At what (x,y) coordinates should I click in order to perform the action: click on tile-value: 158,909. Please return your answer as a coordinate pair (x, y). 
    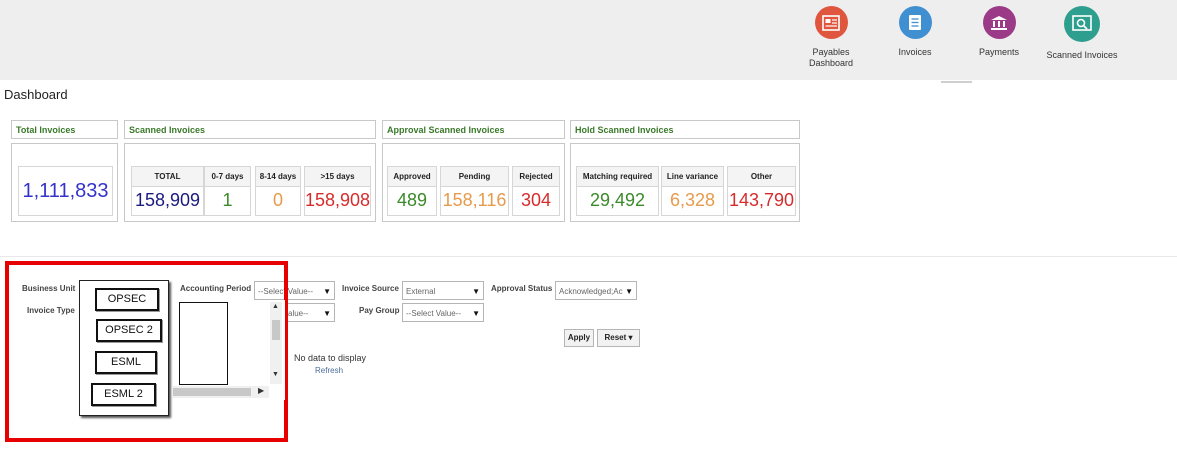
    Looking at the image, I should click on (167, 200).